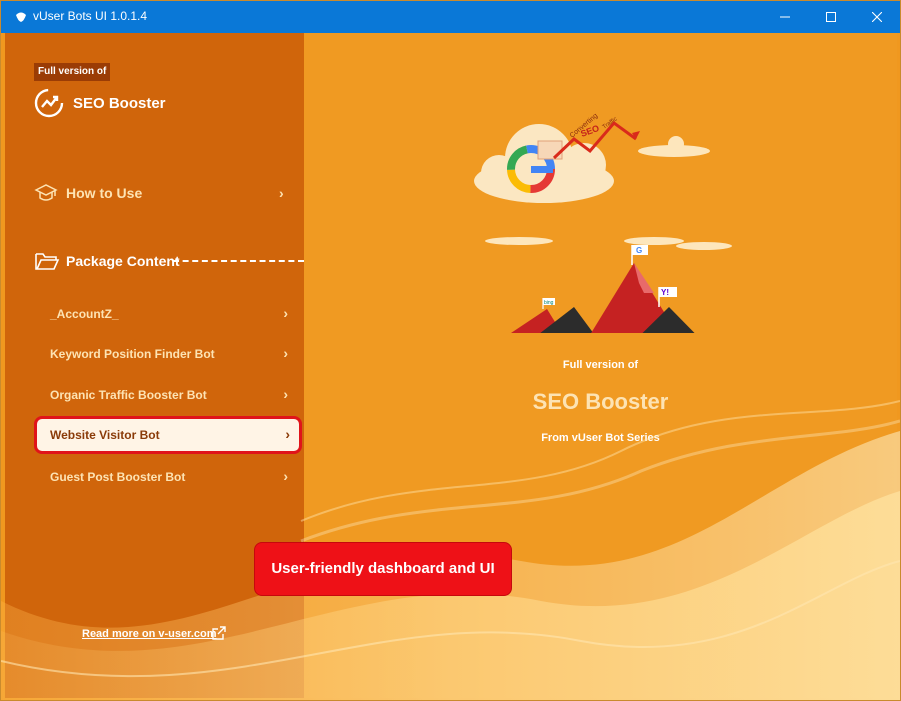 This screenshot has width=901, height=701. I want to click on read-more-link: Read more on v-user.com, so click(149, 634).